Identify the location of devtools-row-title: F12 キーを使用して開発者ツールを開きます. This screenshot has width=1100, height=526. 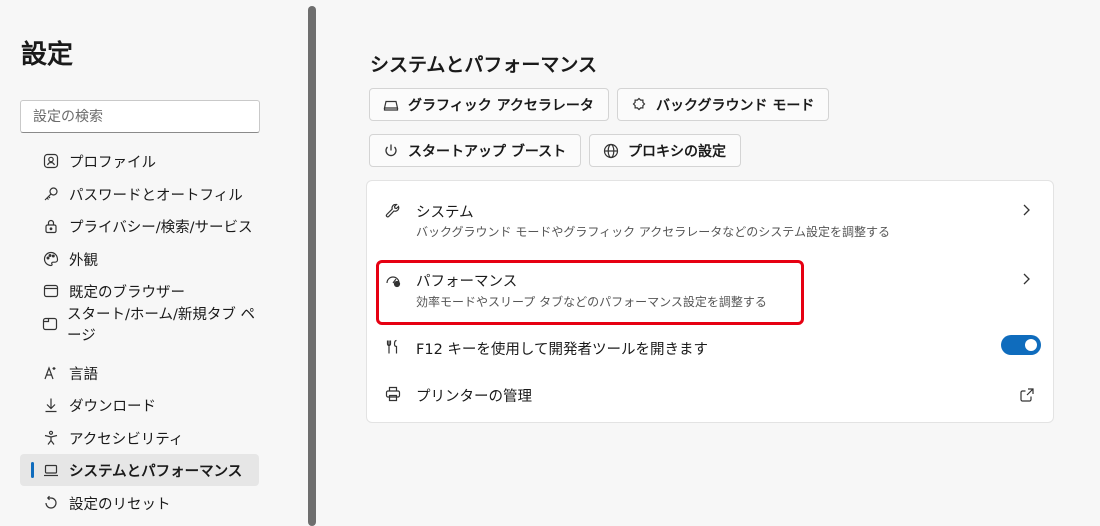
(562, 350).